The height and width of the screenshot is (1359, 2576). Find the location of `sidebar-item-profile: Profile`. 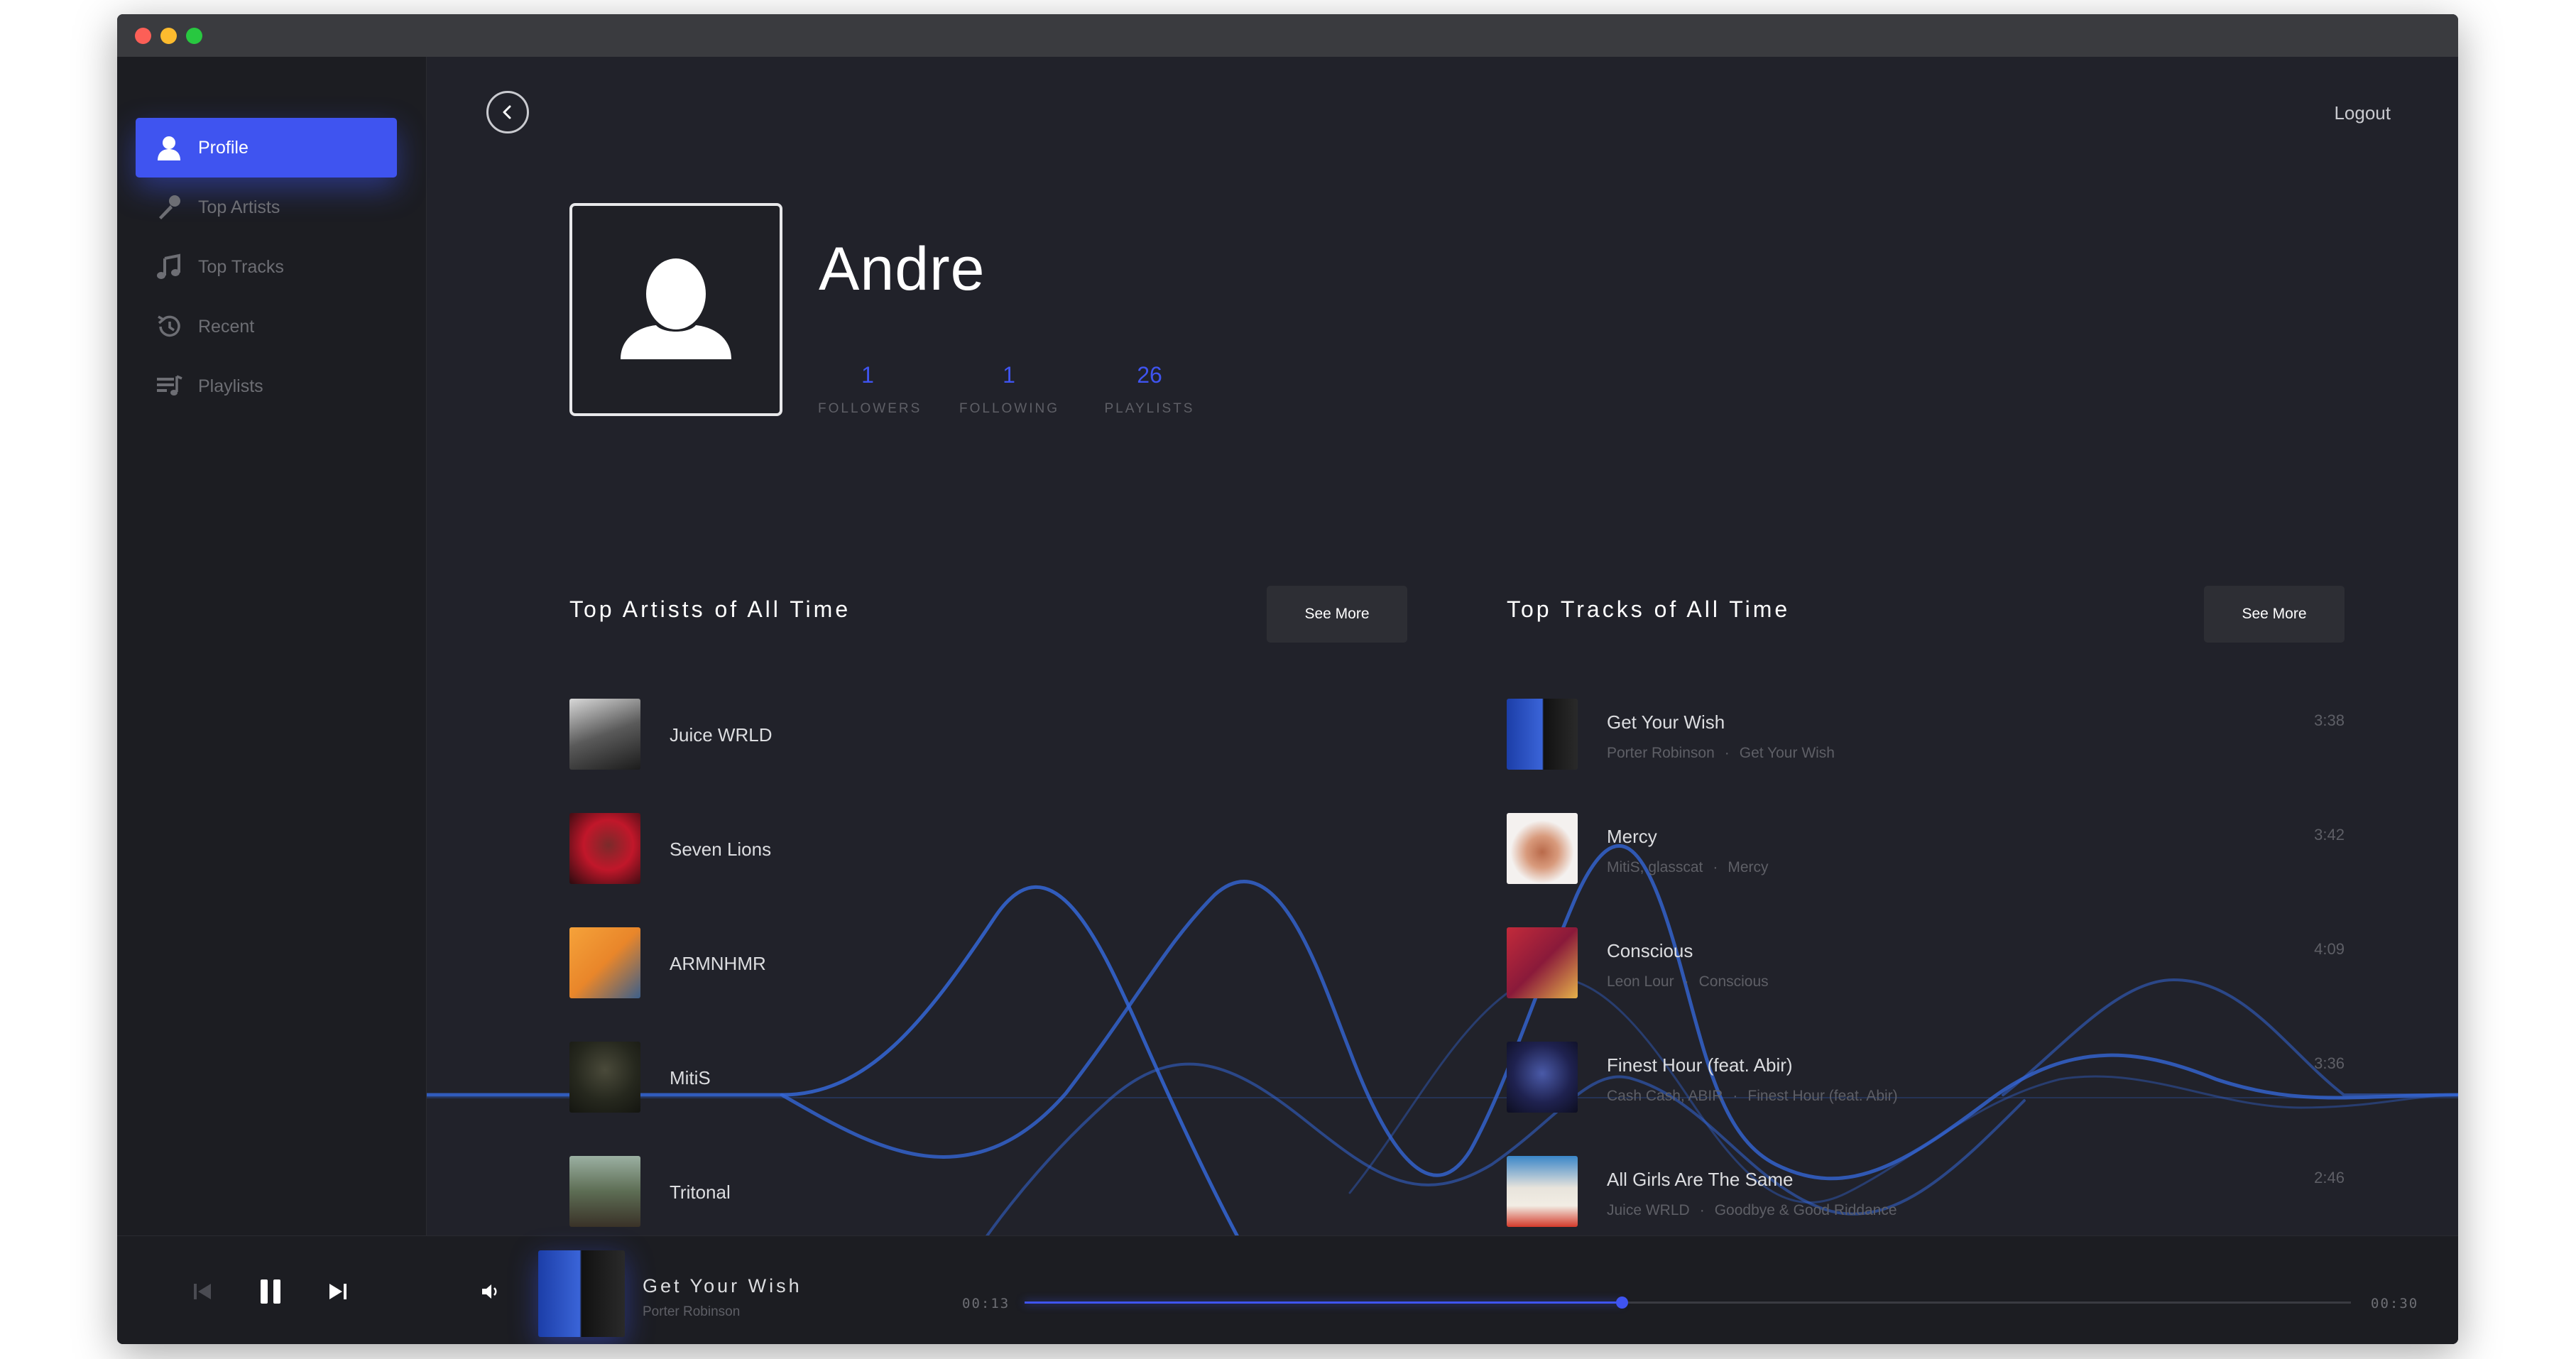

sidebar-item-profile: Profile is located at coordinates (266, 148).